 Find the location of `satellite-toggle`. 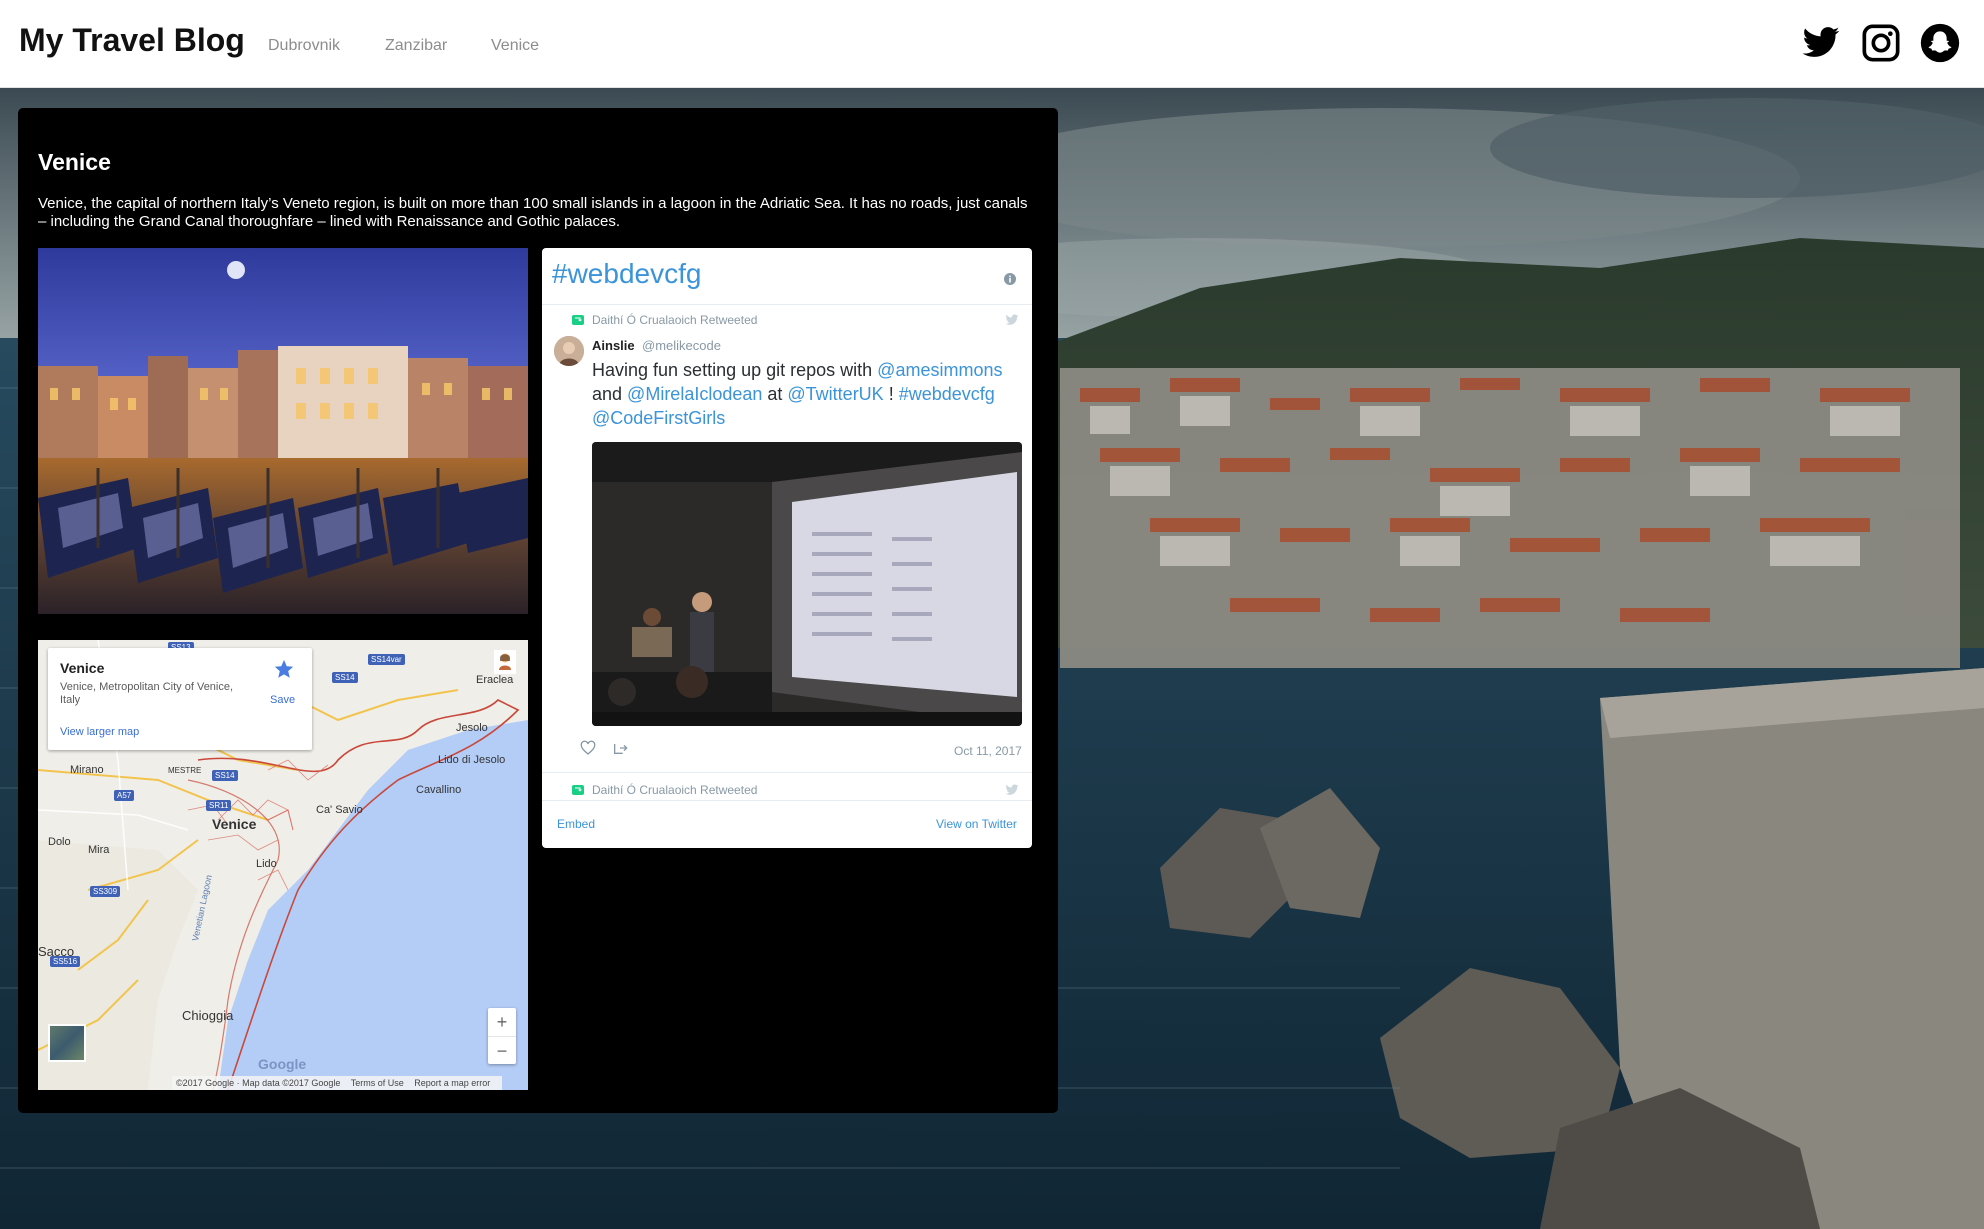

satellite-toggle is located at coordinates (67, 1043).